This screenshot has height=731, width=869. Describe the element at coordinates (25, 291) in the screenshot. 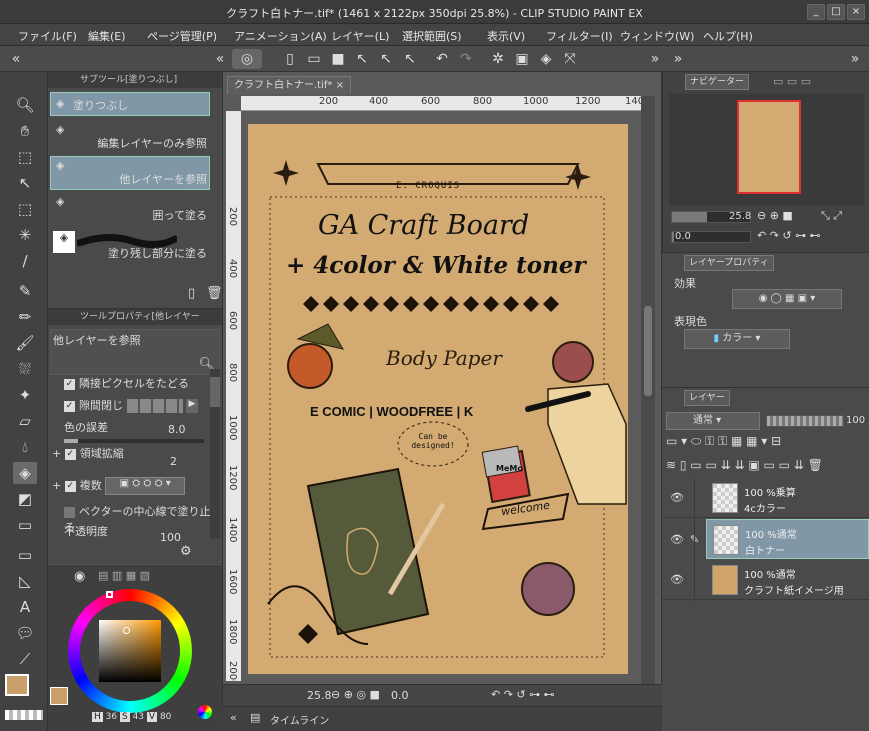

I see `pen-tool-icon: ✎` at that location.